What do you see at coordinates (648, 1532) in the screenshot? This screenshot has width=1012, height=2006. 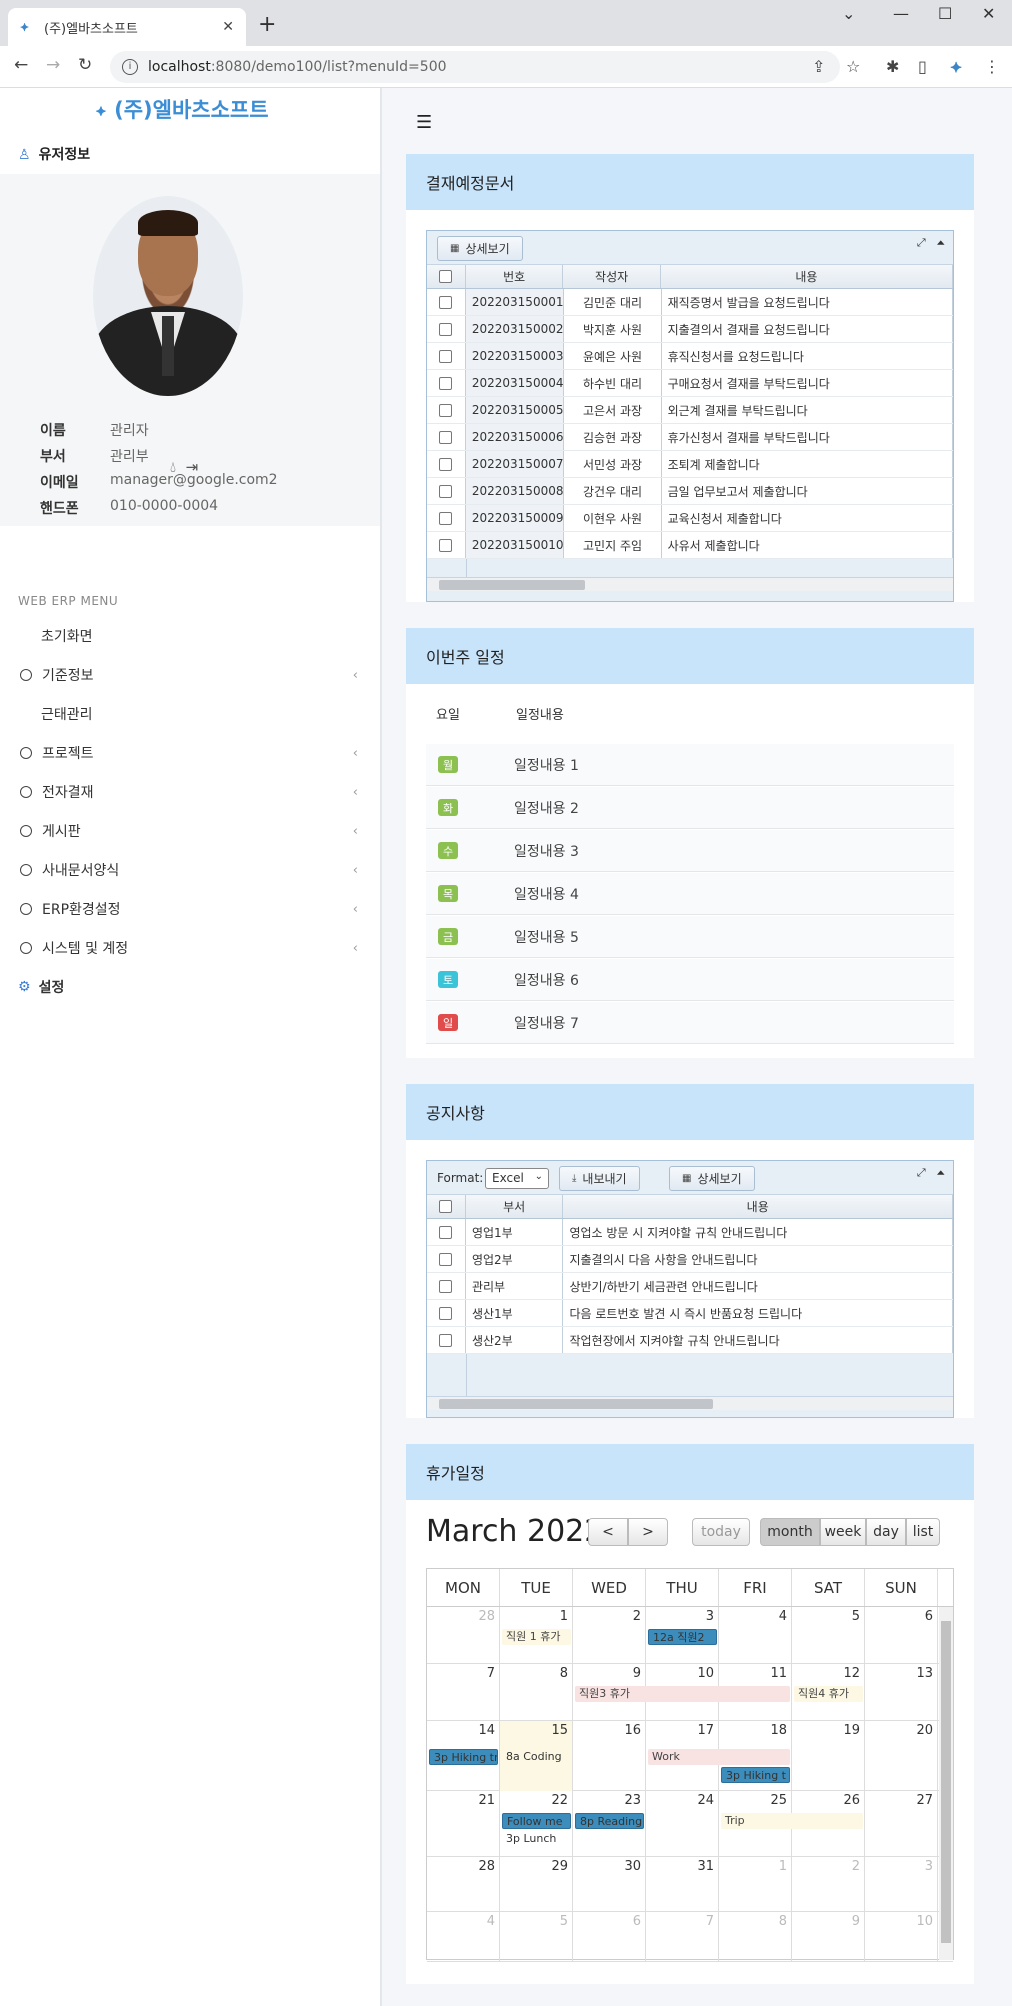 I see `next-month-button: >` at bounding box center [648, 1532].